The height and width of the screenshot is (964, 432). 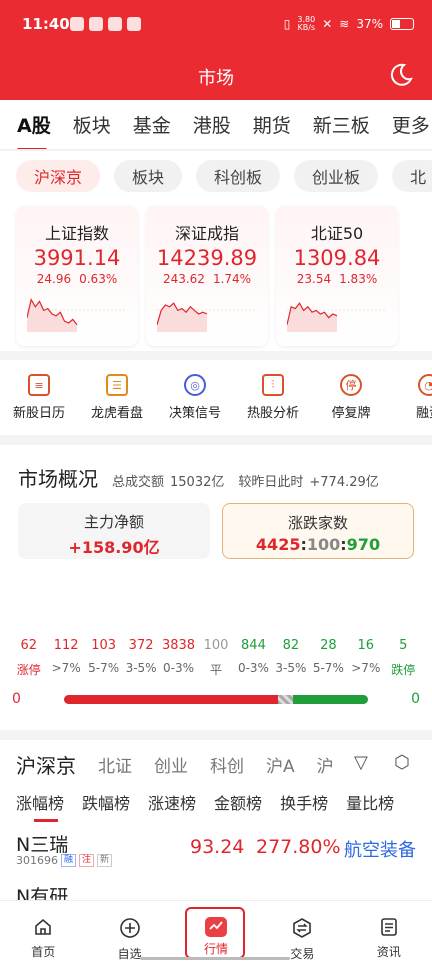 I want to click on dist-label: 0-3%, so click(x=253, y=668).